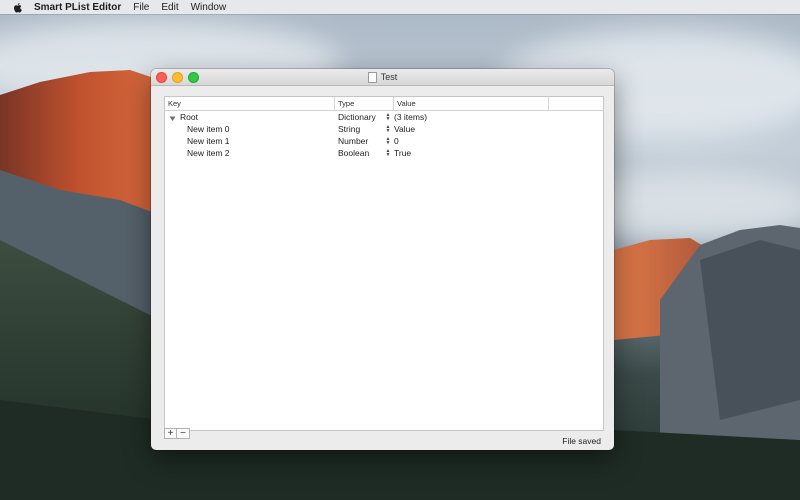 This screenshot has height=500, width=800. What do you see at coordinates (189, 117) in the screenshot?
I see `row-key: Root` at bounding box center [189, 117].